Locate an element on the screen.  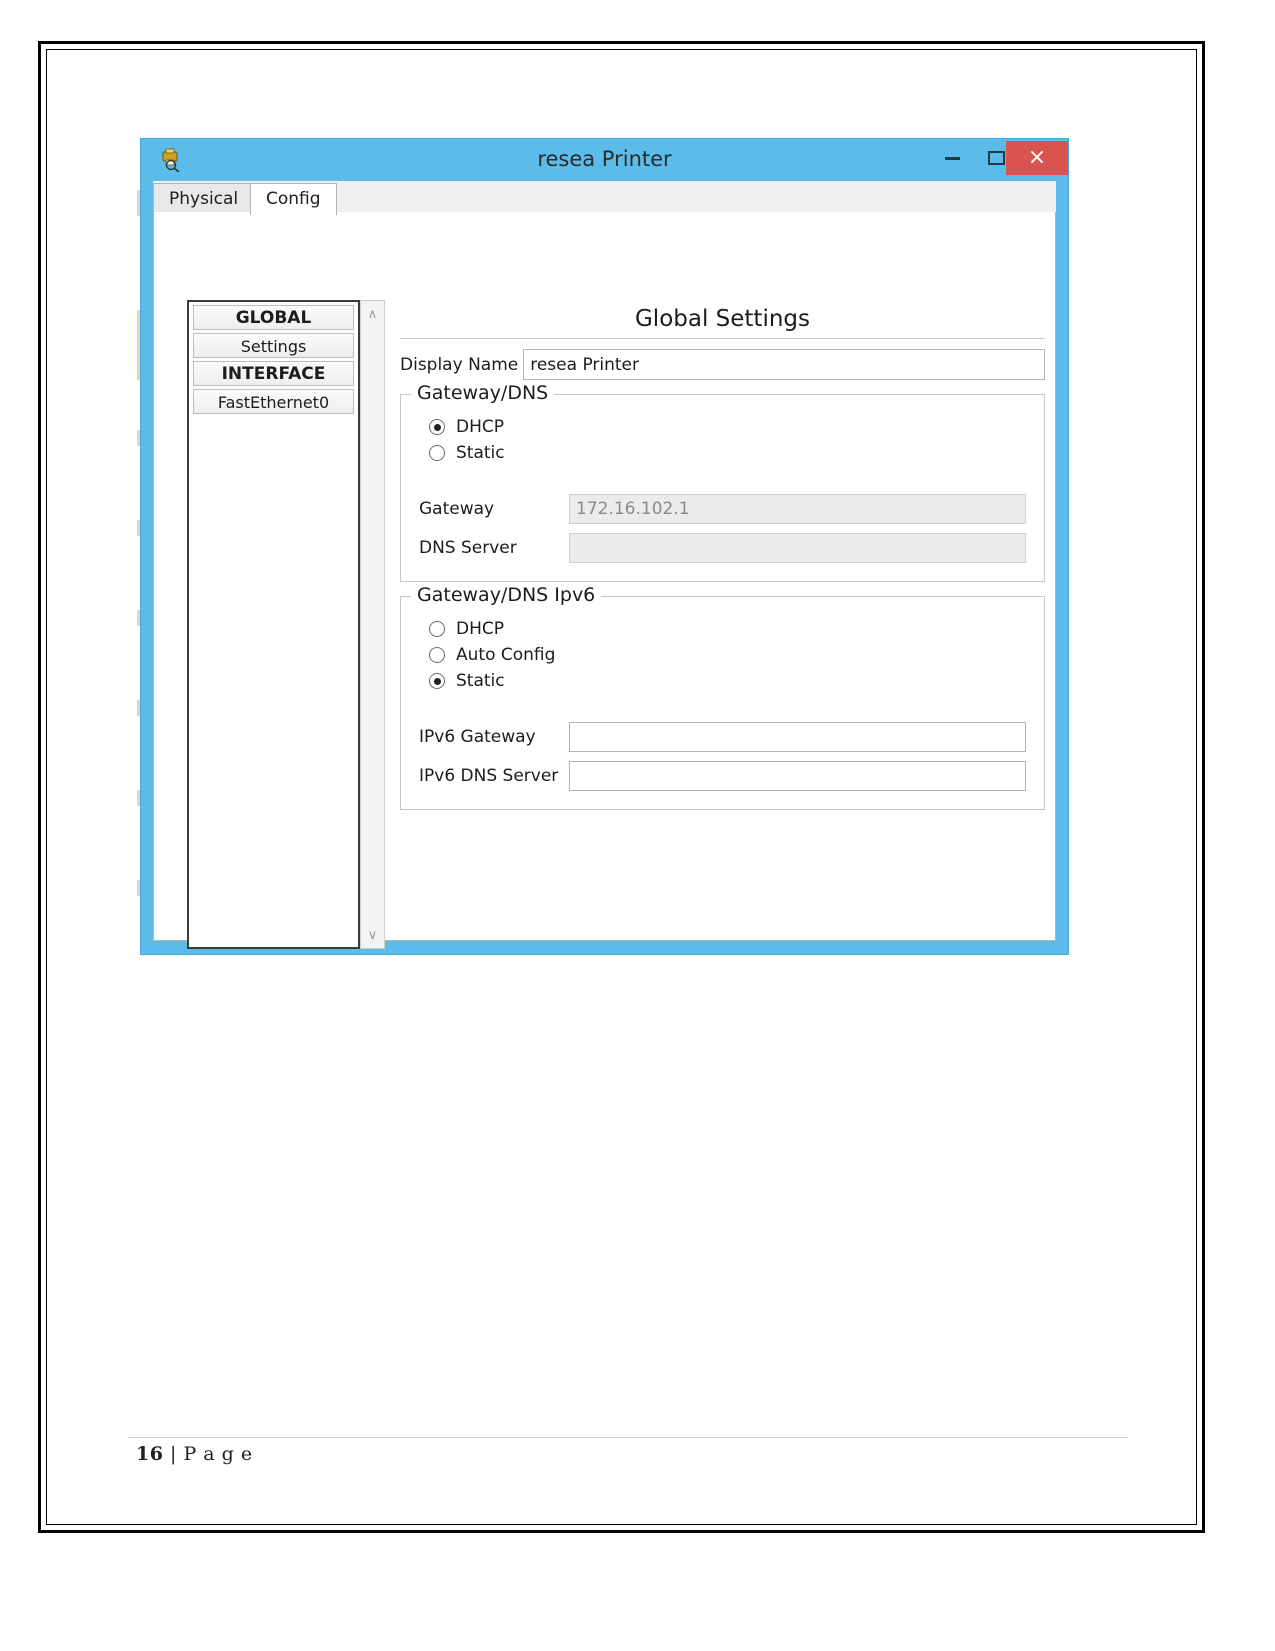
ipv6-auto-config-option: Auto Config is located at coordinates (727, 655).